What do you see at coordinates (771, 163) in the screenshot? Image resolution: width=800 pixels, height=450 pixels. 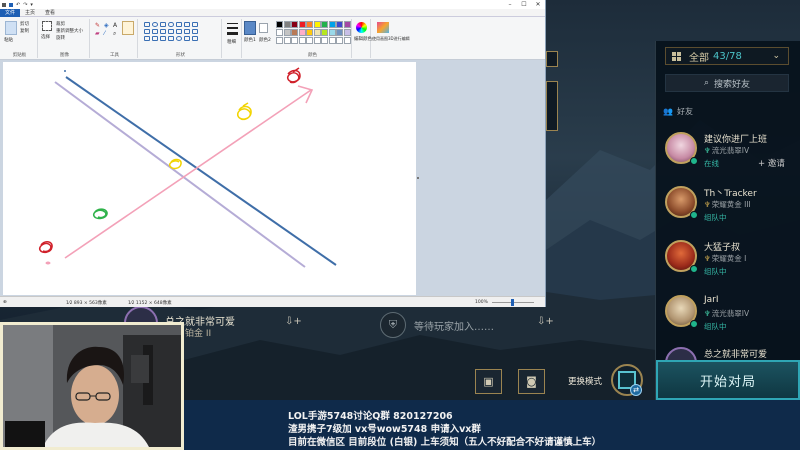 I see `invite-button: + 邀请` at bounding box center [771, 163].